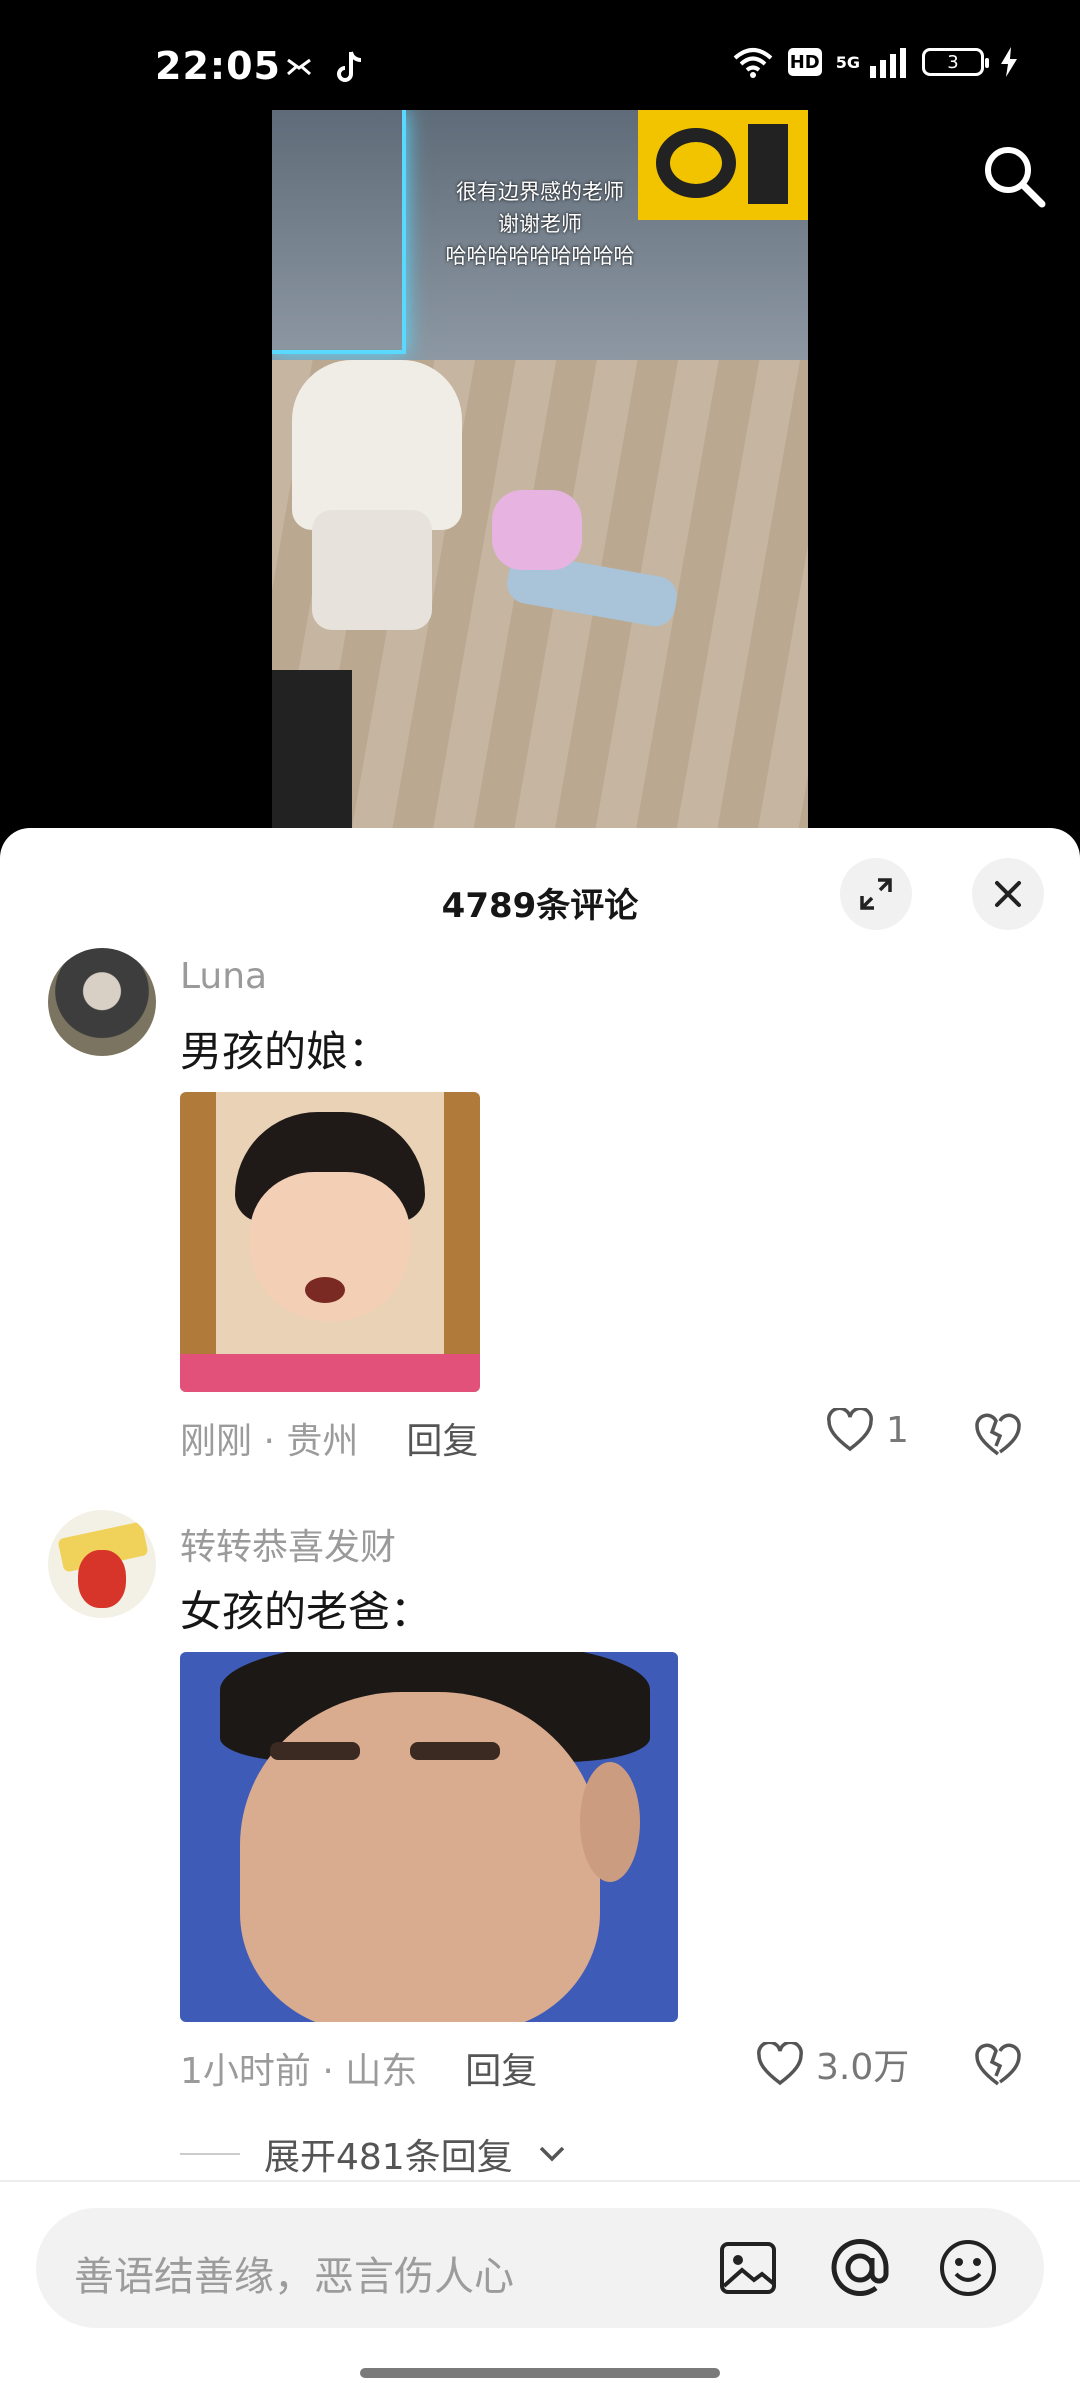 The height and width of the screenshot is (2400, 1080). I want to click on expand-button, so click(876, 894).